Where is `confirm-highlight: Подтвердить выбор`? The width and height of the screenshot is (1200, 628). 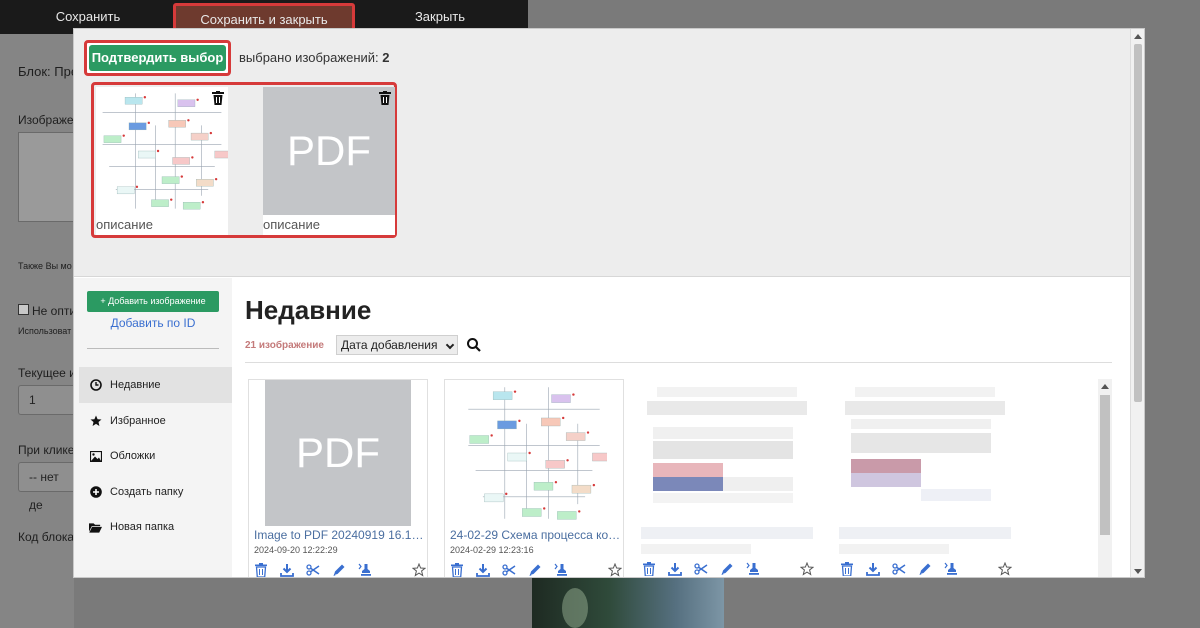 confirm-highlight: Подтвердить выбор is located at coordinates (157, 58).